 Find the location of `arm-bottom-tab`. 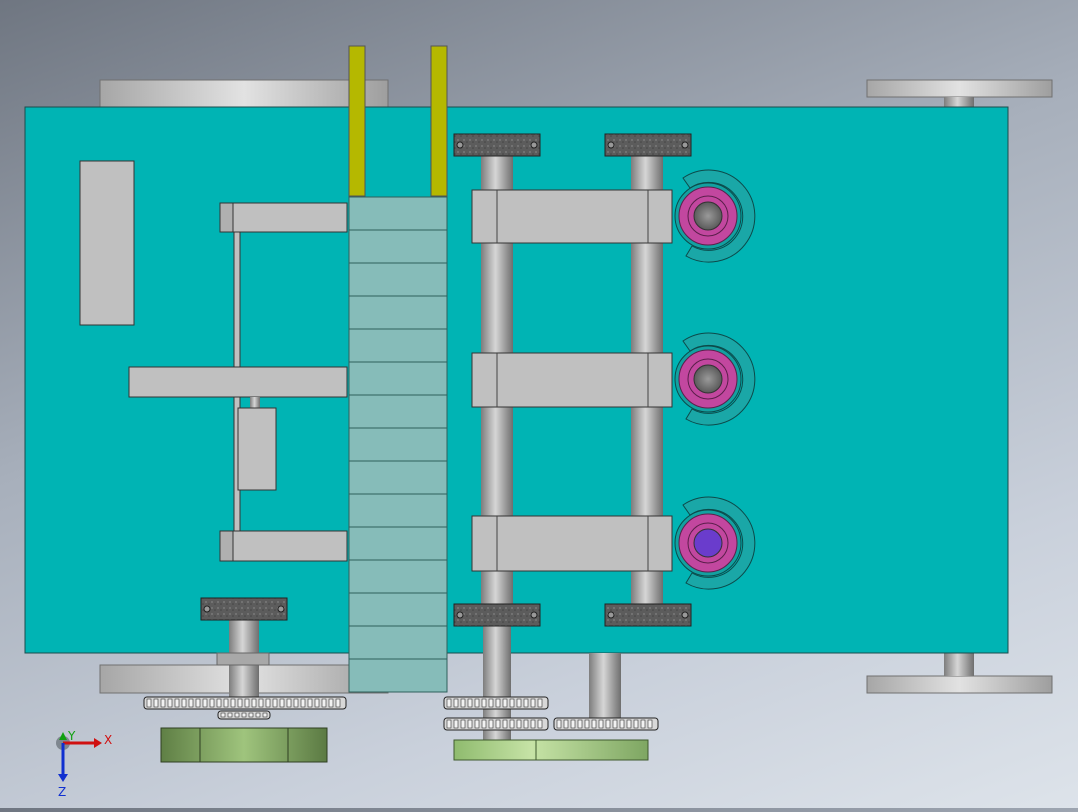

arm-bottom-tab is located at coordinates (226, 546).